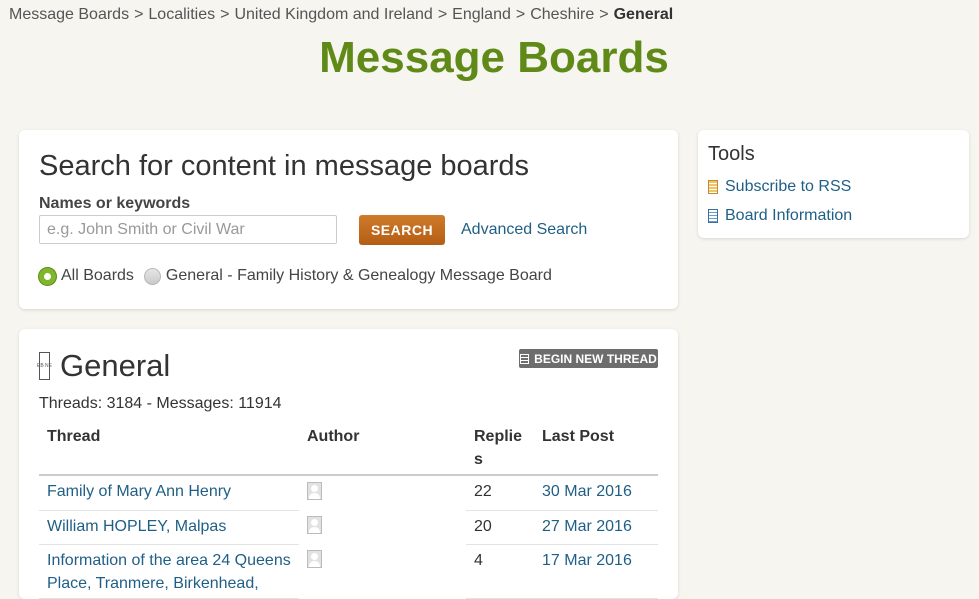 The image size is (979, 599). Describe the element at coordinates (500, 527) in the screenshot. I see `thread-replies: 20` at that location.